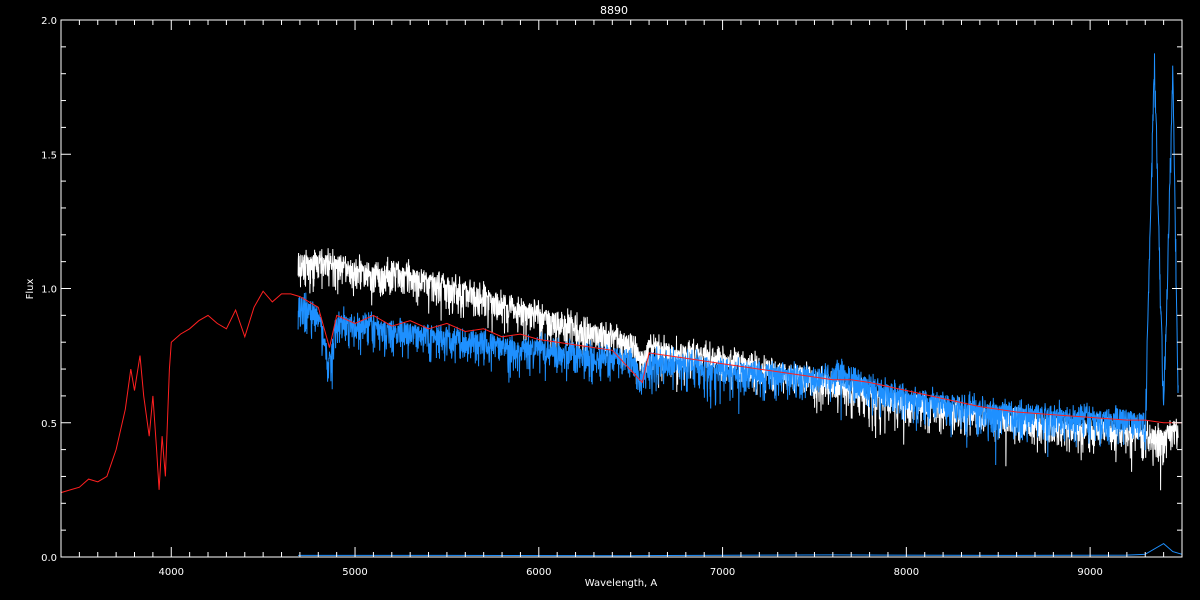  I want to click on y-tick-label: 2.0, so click(49, 21).